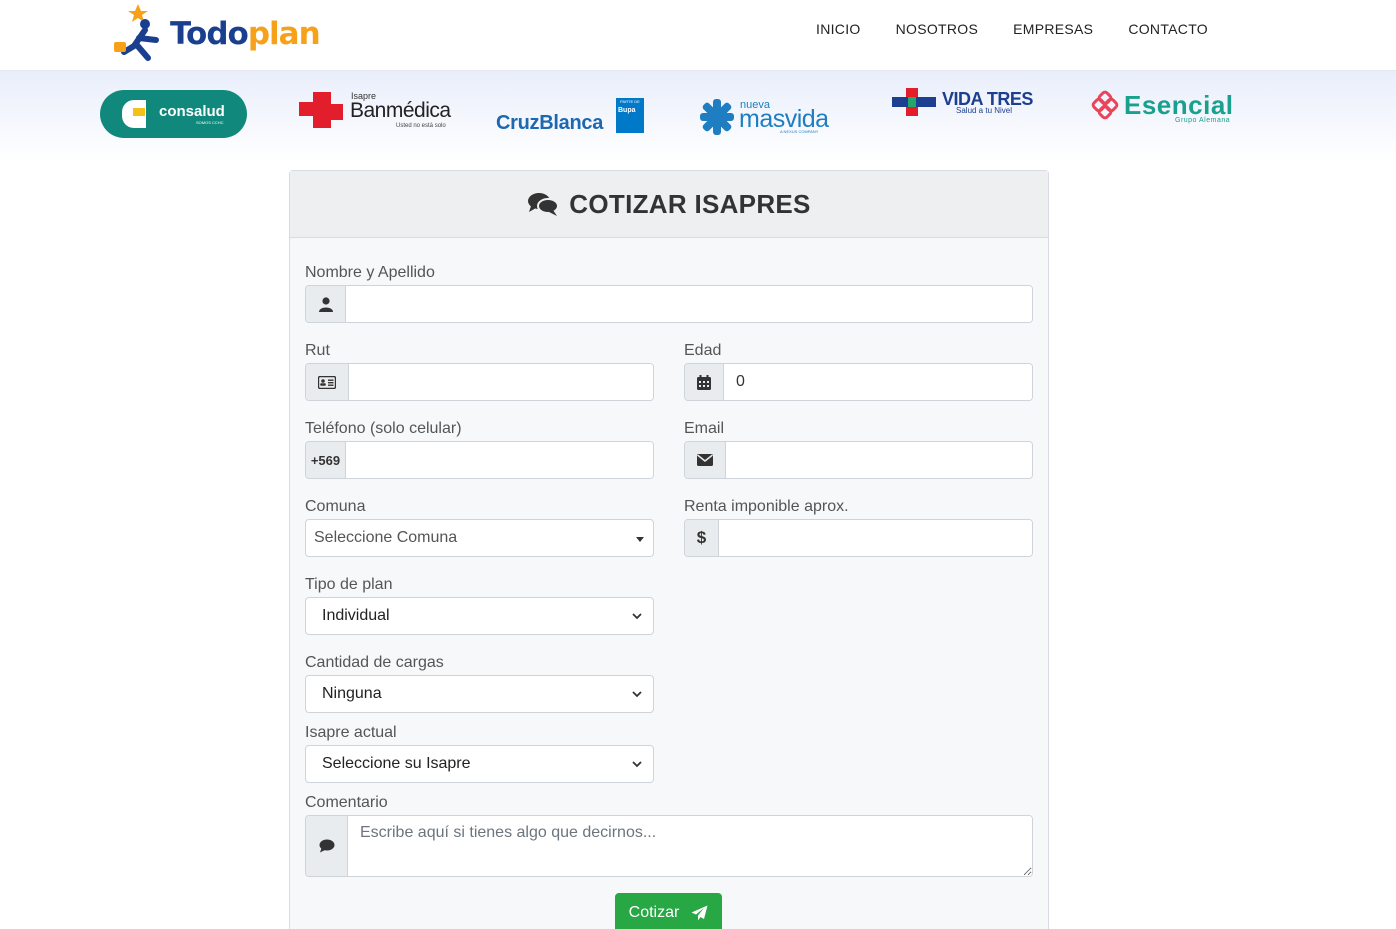 Image resolution: width=1396 pixels, height=929 pixels. Describe the element at coordinates (717, 117) in the screenshot. I see `masvida-cross-icon` at that location.